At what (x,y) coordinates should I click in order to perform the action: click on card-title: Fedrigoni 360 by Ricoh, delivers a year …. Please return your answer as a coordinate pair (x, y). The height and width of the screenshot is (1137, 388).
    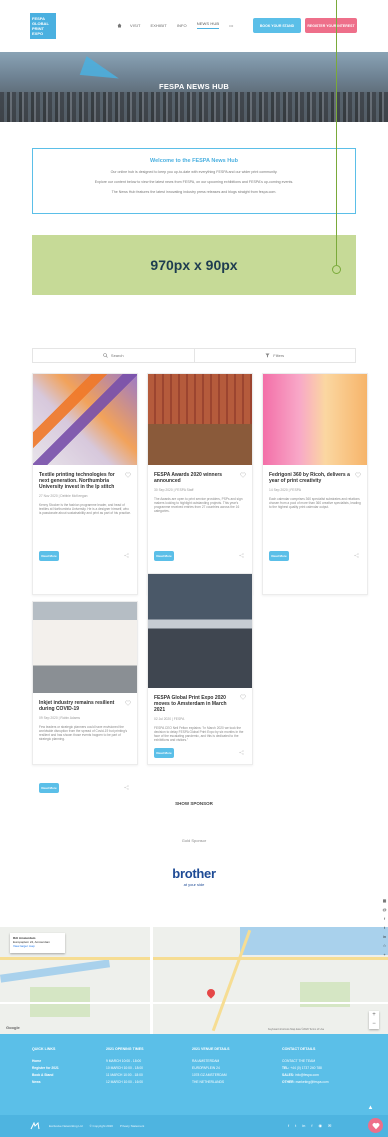
    Looking at the image, I should click on (310, 478).